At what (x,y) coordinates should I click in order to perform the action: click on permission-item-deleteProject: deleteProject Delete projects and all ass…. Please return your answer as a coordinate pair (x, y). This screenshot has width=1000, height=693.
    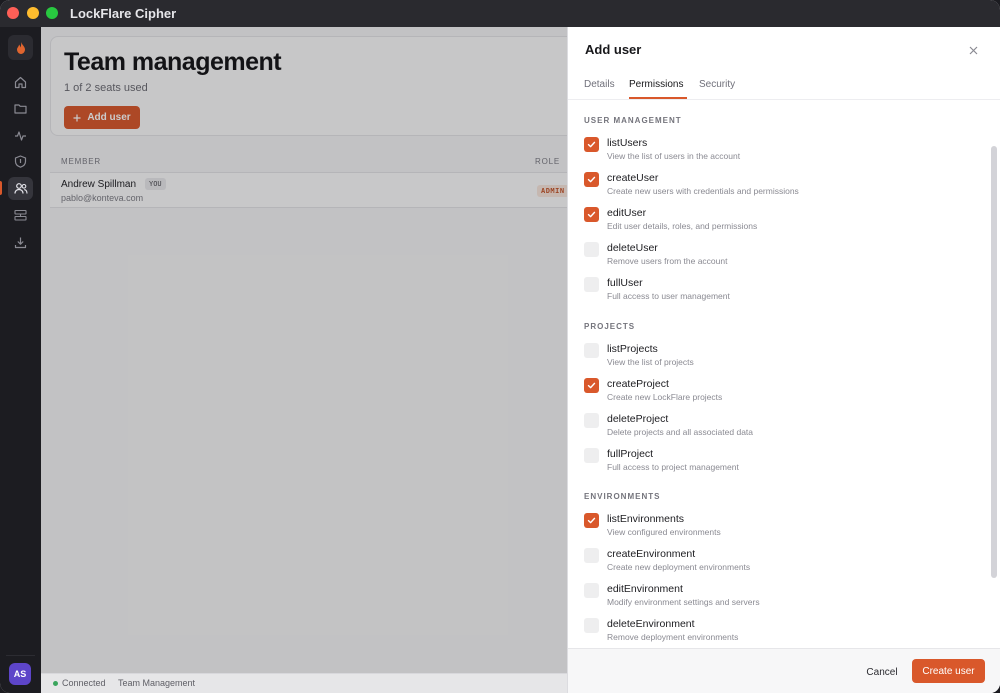
    Looking at the image, I should click on (774, 428).